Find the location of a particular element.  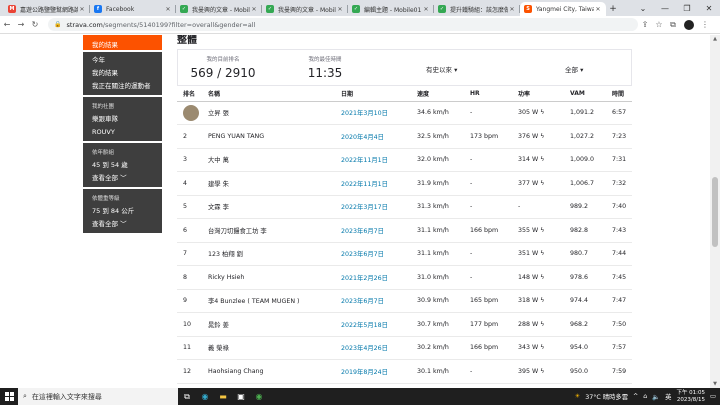

share-icon: ⇪ is located at coordinates (645, 24).